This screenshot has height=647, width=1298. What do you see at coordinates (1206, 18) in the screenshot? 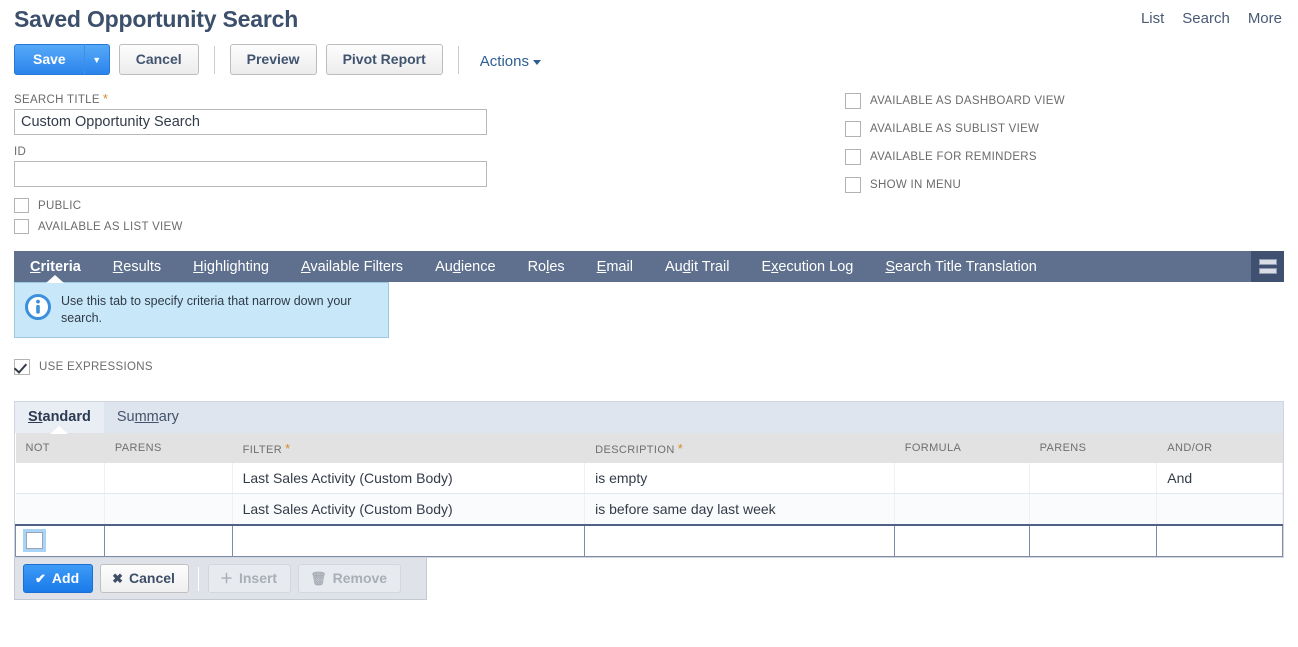
I see `nav-link-search: Search` at bounding box center [1206, 18].